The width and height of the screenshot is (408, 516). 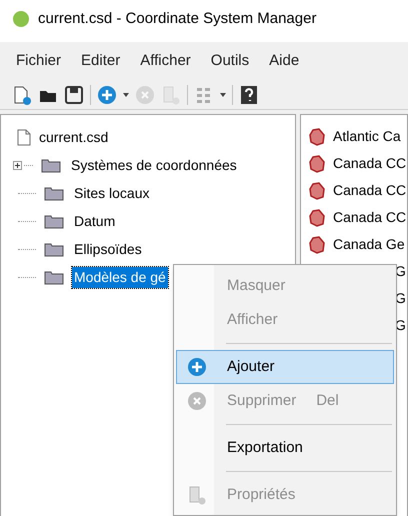 What do you see at coordinates (24, 137) in the screenshot?
I see `document-icon` at bounding box center [24, 137].